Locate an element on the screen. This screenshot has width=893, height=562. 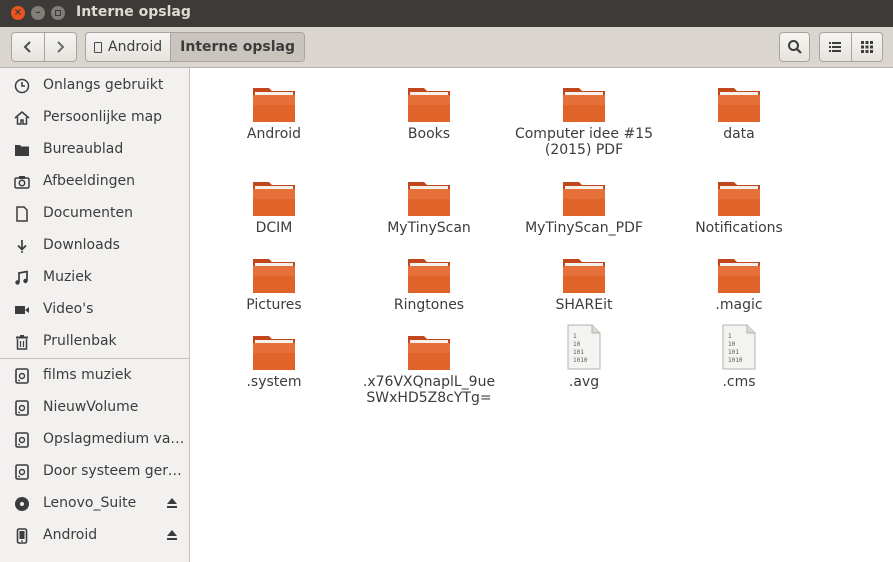
sidebar-item-desktop: Bureaublad is located at coordinates (95, 150).